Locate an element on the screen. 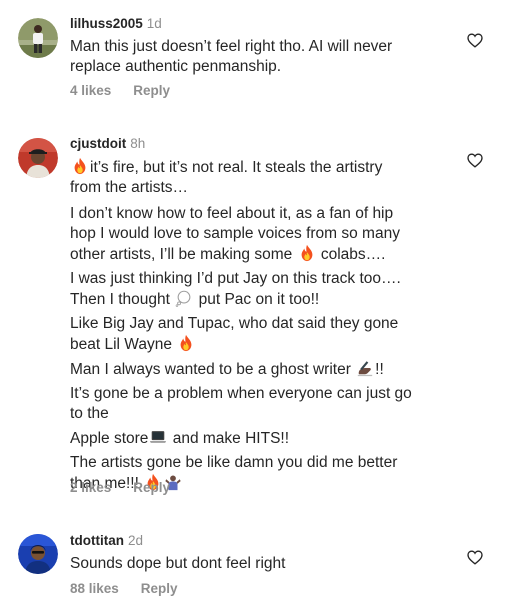 The image size is (514, 600). comment-text: Sounds dope but dont feel right is located at coordinates (262, 564).